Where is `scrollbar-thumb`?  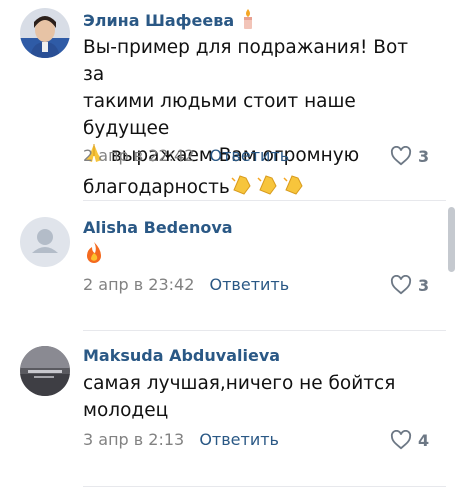
scrollbar-thumb is located at coordinates (451, 239).